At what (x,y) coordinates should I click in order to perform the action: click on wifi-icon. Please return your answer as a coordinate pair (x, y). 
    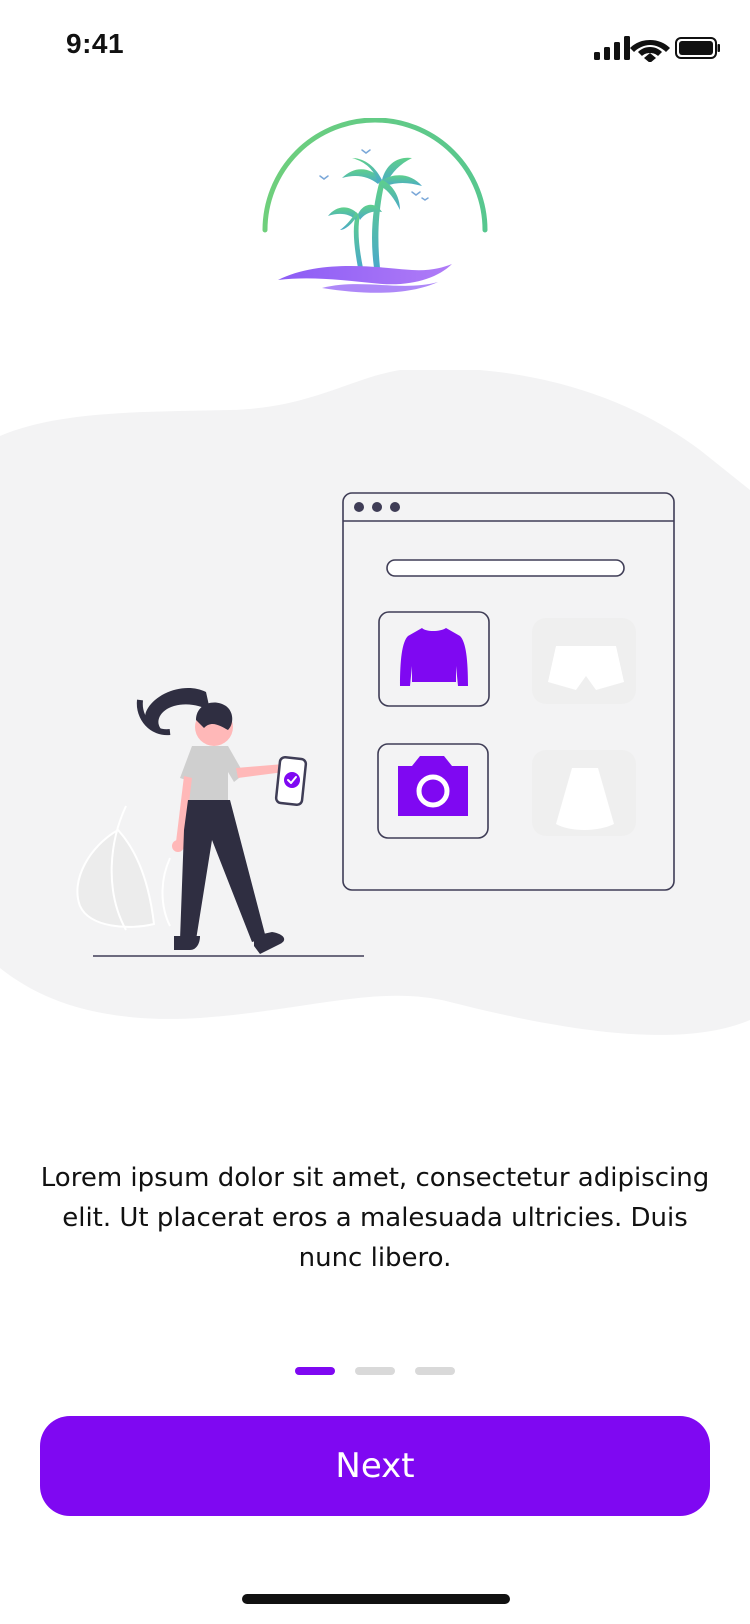
    Looking at the image, I should click on (650, 51).